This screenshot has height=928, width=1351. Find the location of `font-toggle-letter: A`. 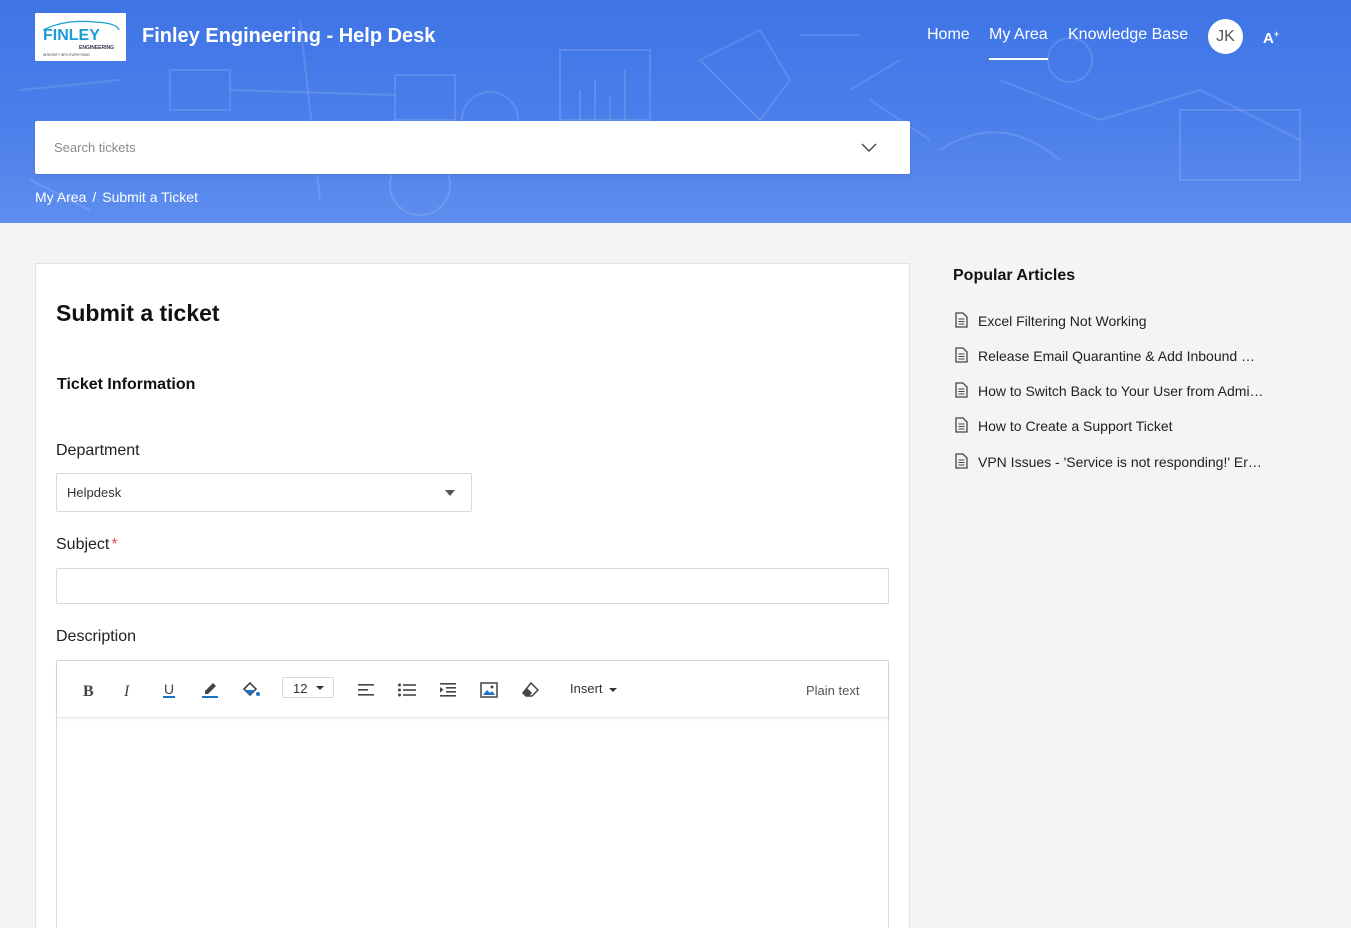

font-toggle-letter: A is located at coordinates (1268, 38).